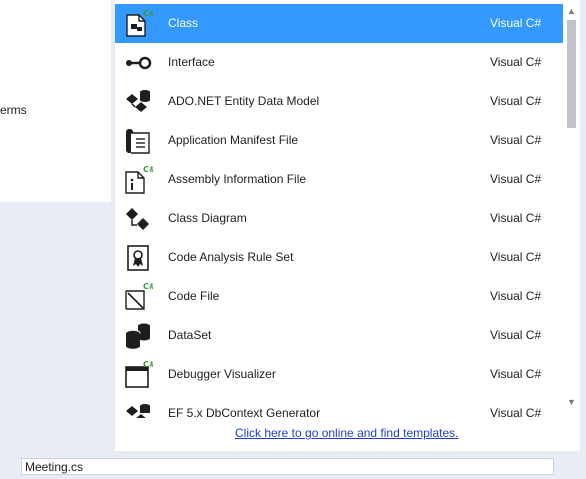 Image resolution: width=586 pixels, height=479 pixels. Describe the element at coordinates (138, 335) in the screenshot. I see `dataset-icon` at that location.